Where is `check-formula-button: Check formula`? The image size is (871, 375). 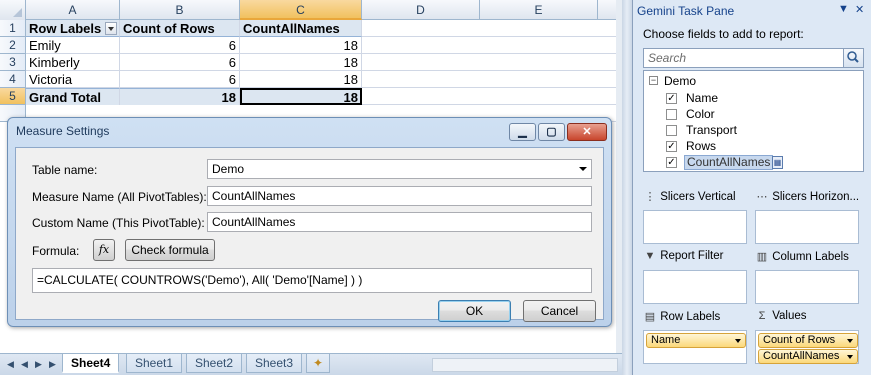 check-formula-button: Check formula is located at coordinates (170, 250).